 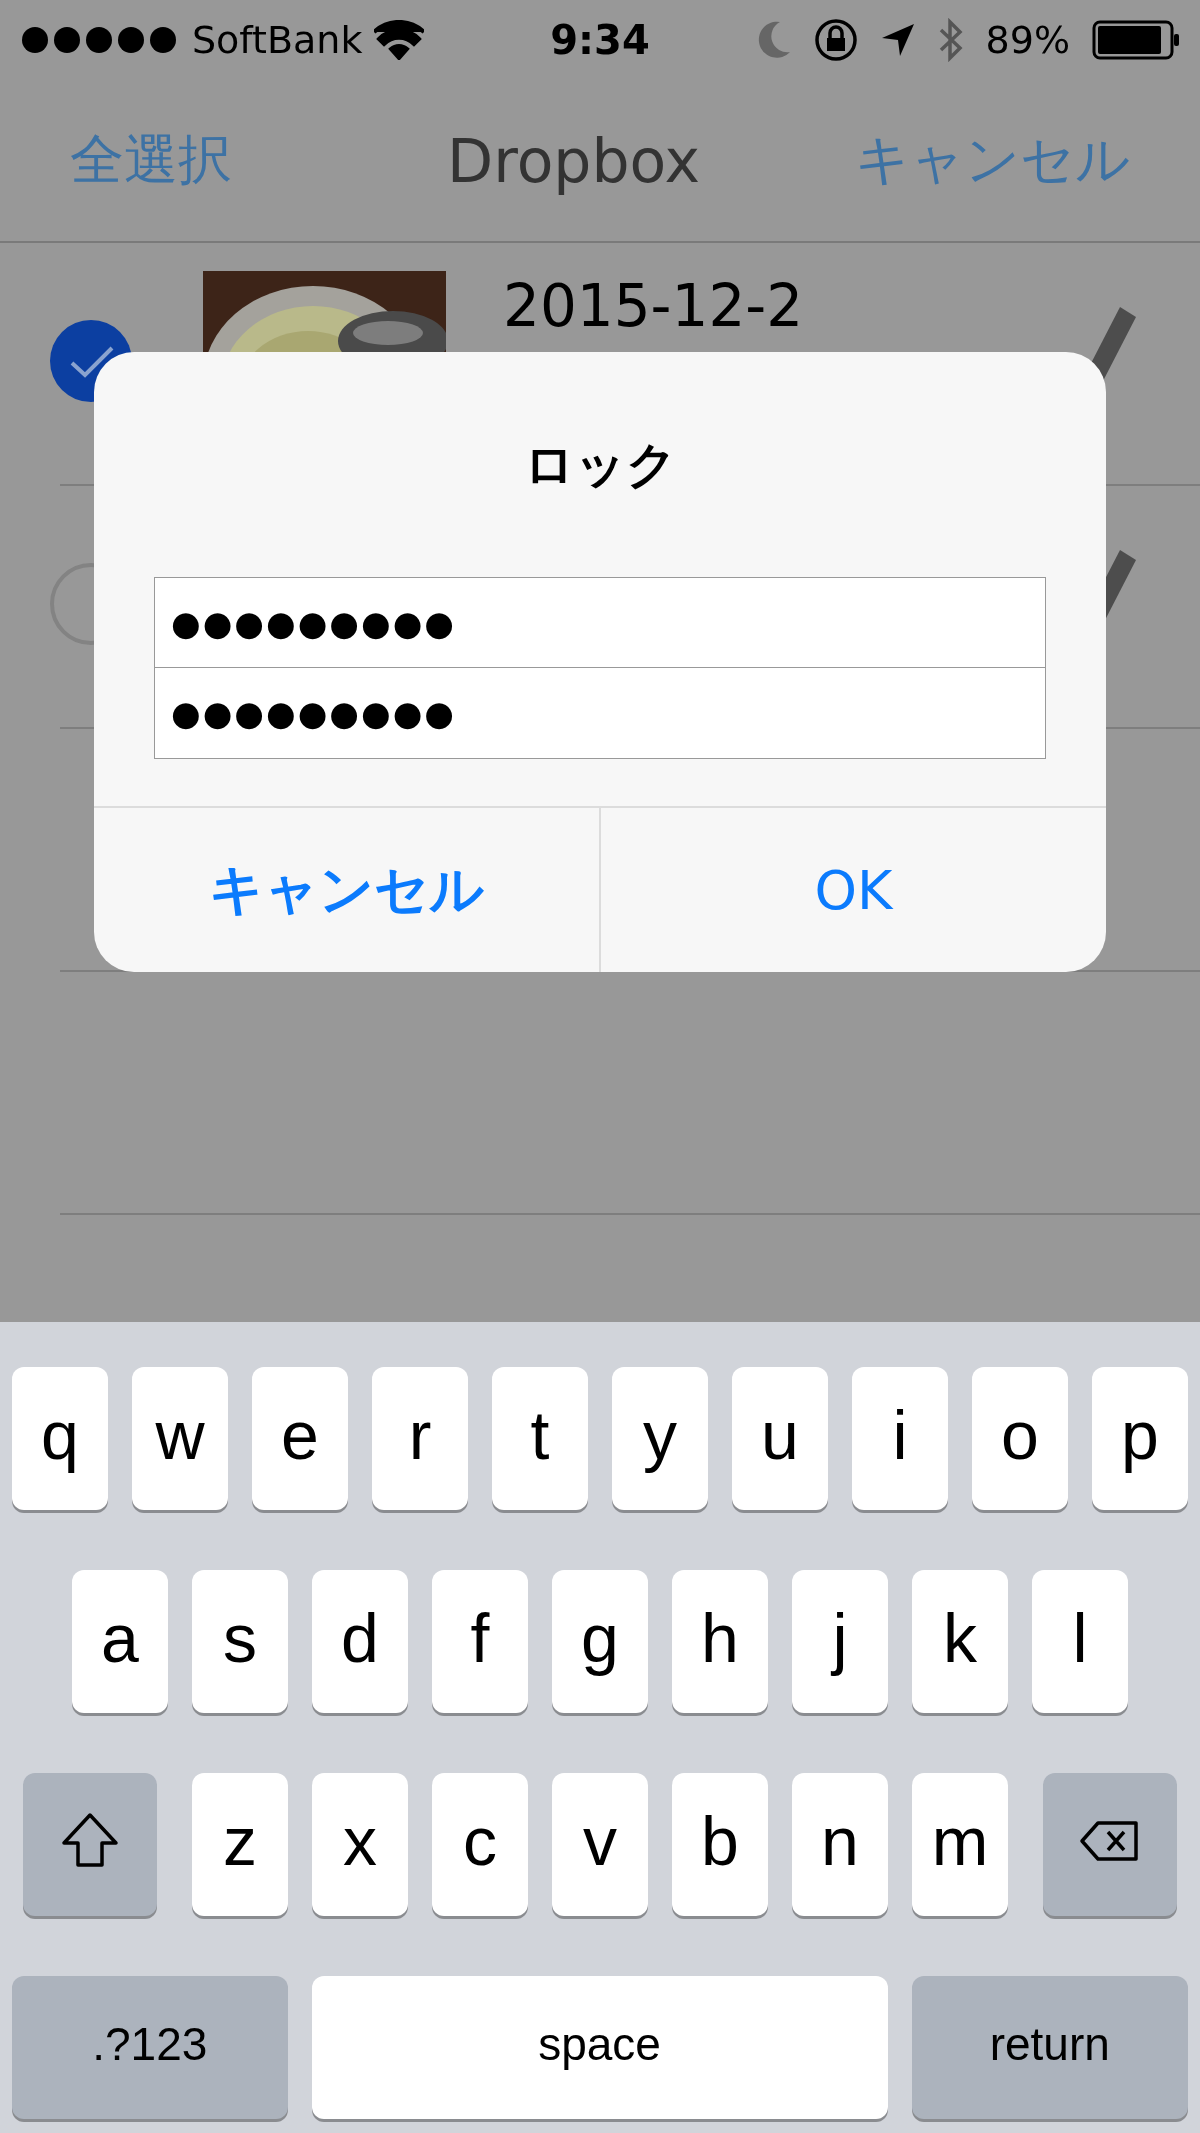 I want to click on battery-percent: 89%, so click(x=1027, y=40).